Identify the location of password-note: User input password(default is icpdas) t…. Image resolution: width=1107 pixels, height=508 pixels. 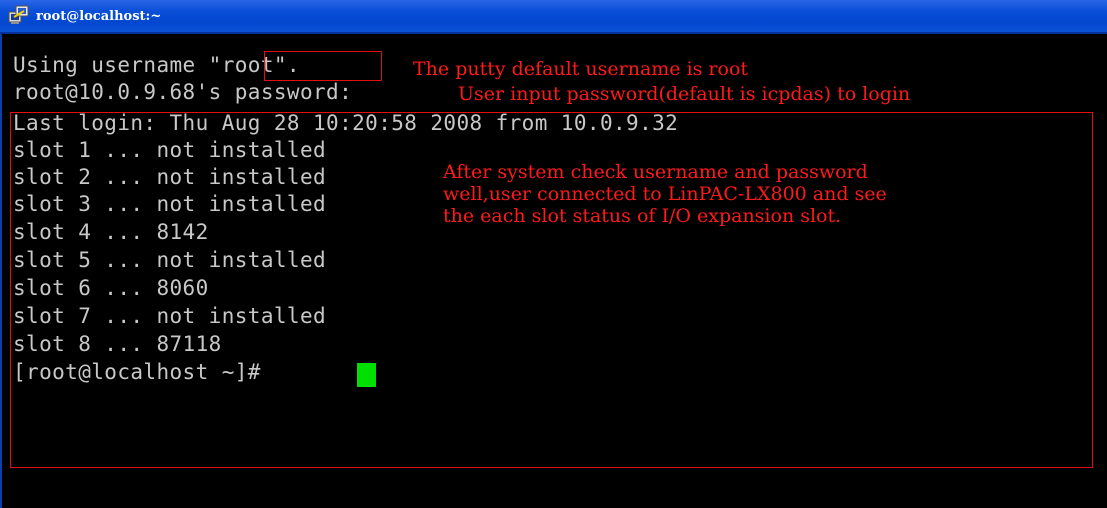
(684, 94).